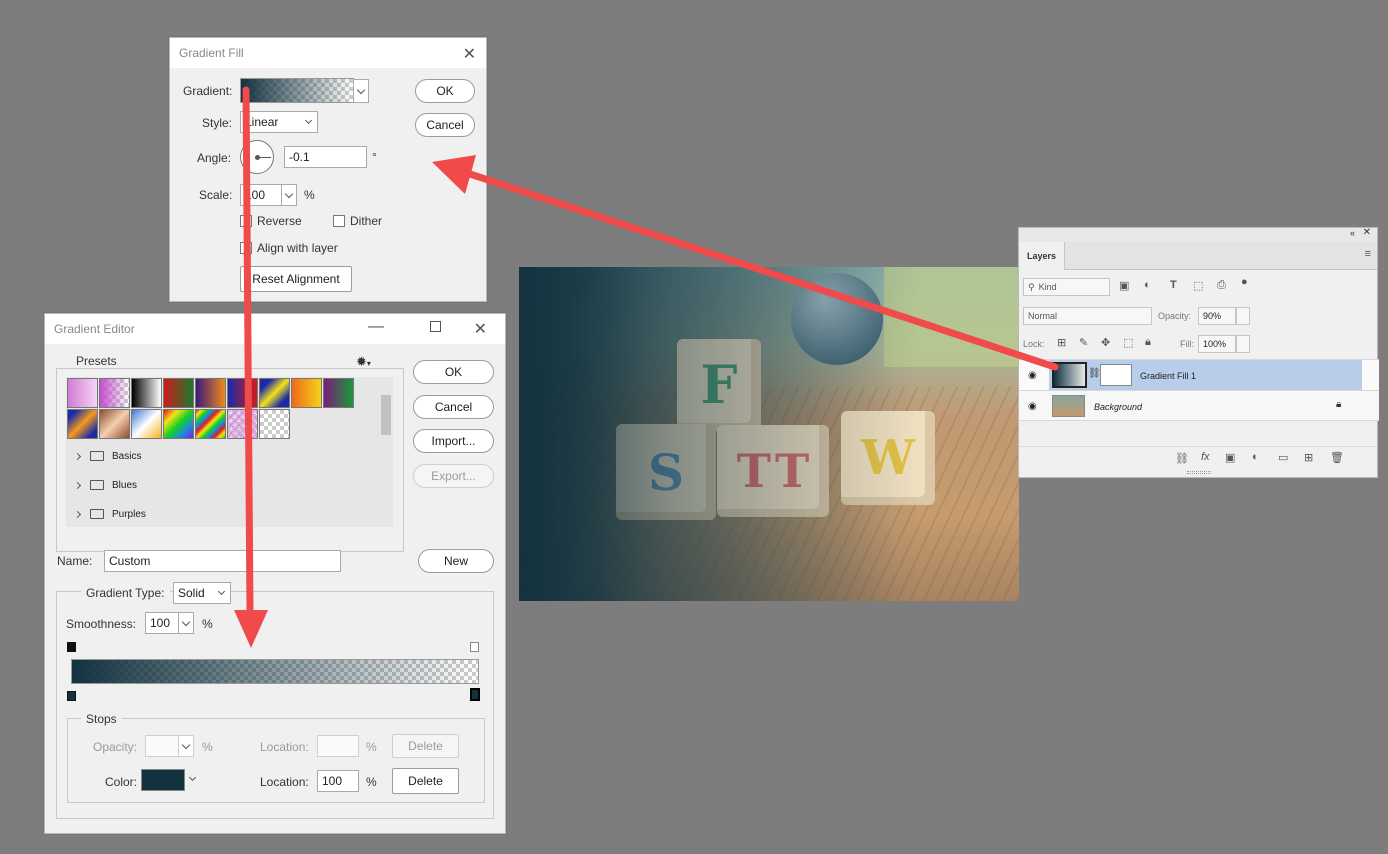 This screenshot has width=1388, height=854. Describe the element at coordinates (1221, 285) in the screenshot. I see `smart-object-filter-icon: ⎙` at that location.